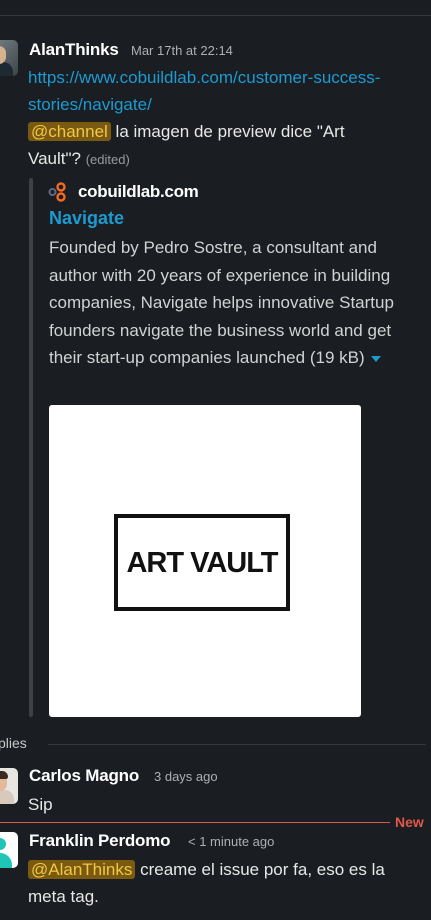 The height and width of the screenshot is (920, 431). Describe the element at coordinates (231, 841) in the screenshot. I see `reply-timestamp-franklin: < 1 minute ago` at that location.